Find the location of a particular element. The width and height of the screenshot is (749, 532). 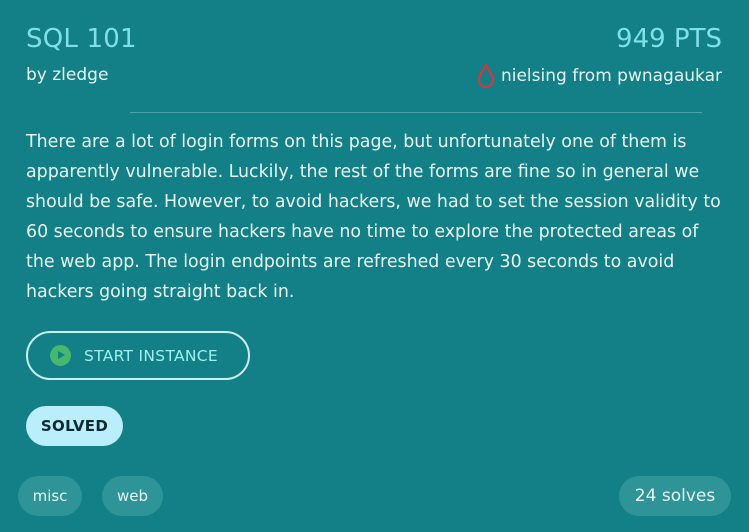

challenge-author: by zledge is located at coordinates (67, 75).